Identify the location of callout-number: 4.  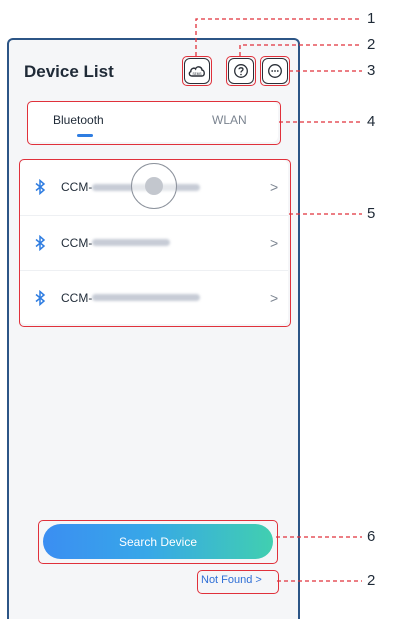
(371, 121).